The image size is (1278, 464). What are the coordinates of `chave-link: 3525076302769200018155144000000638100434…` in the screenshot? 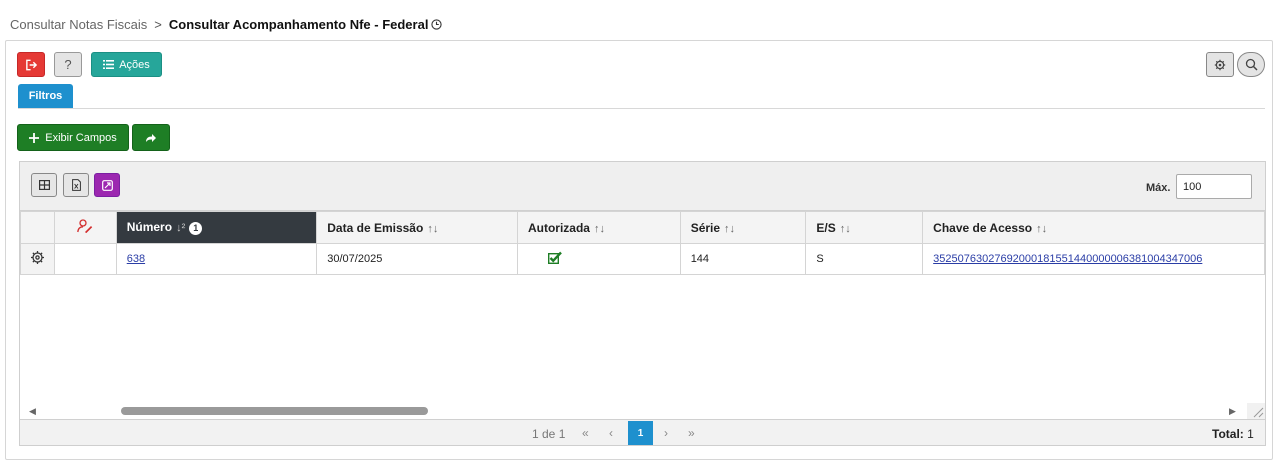 It's located at (1067, 259).